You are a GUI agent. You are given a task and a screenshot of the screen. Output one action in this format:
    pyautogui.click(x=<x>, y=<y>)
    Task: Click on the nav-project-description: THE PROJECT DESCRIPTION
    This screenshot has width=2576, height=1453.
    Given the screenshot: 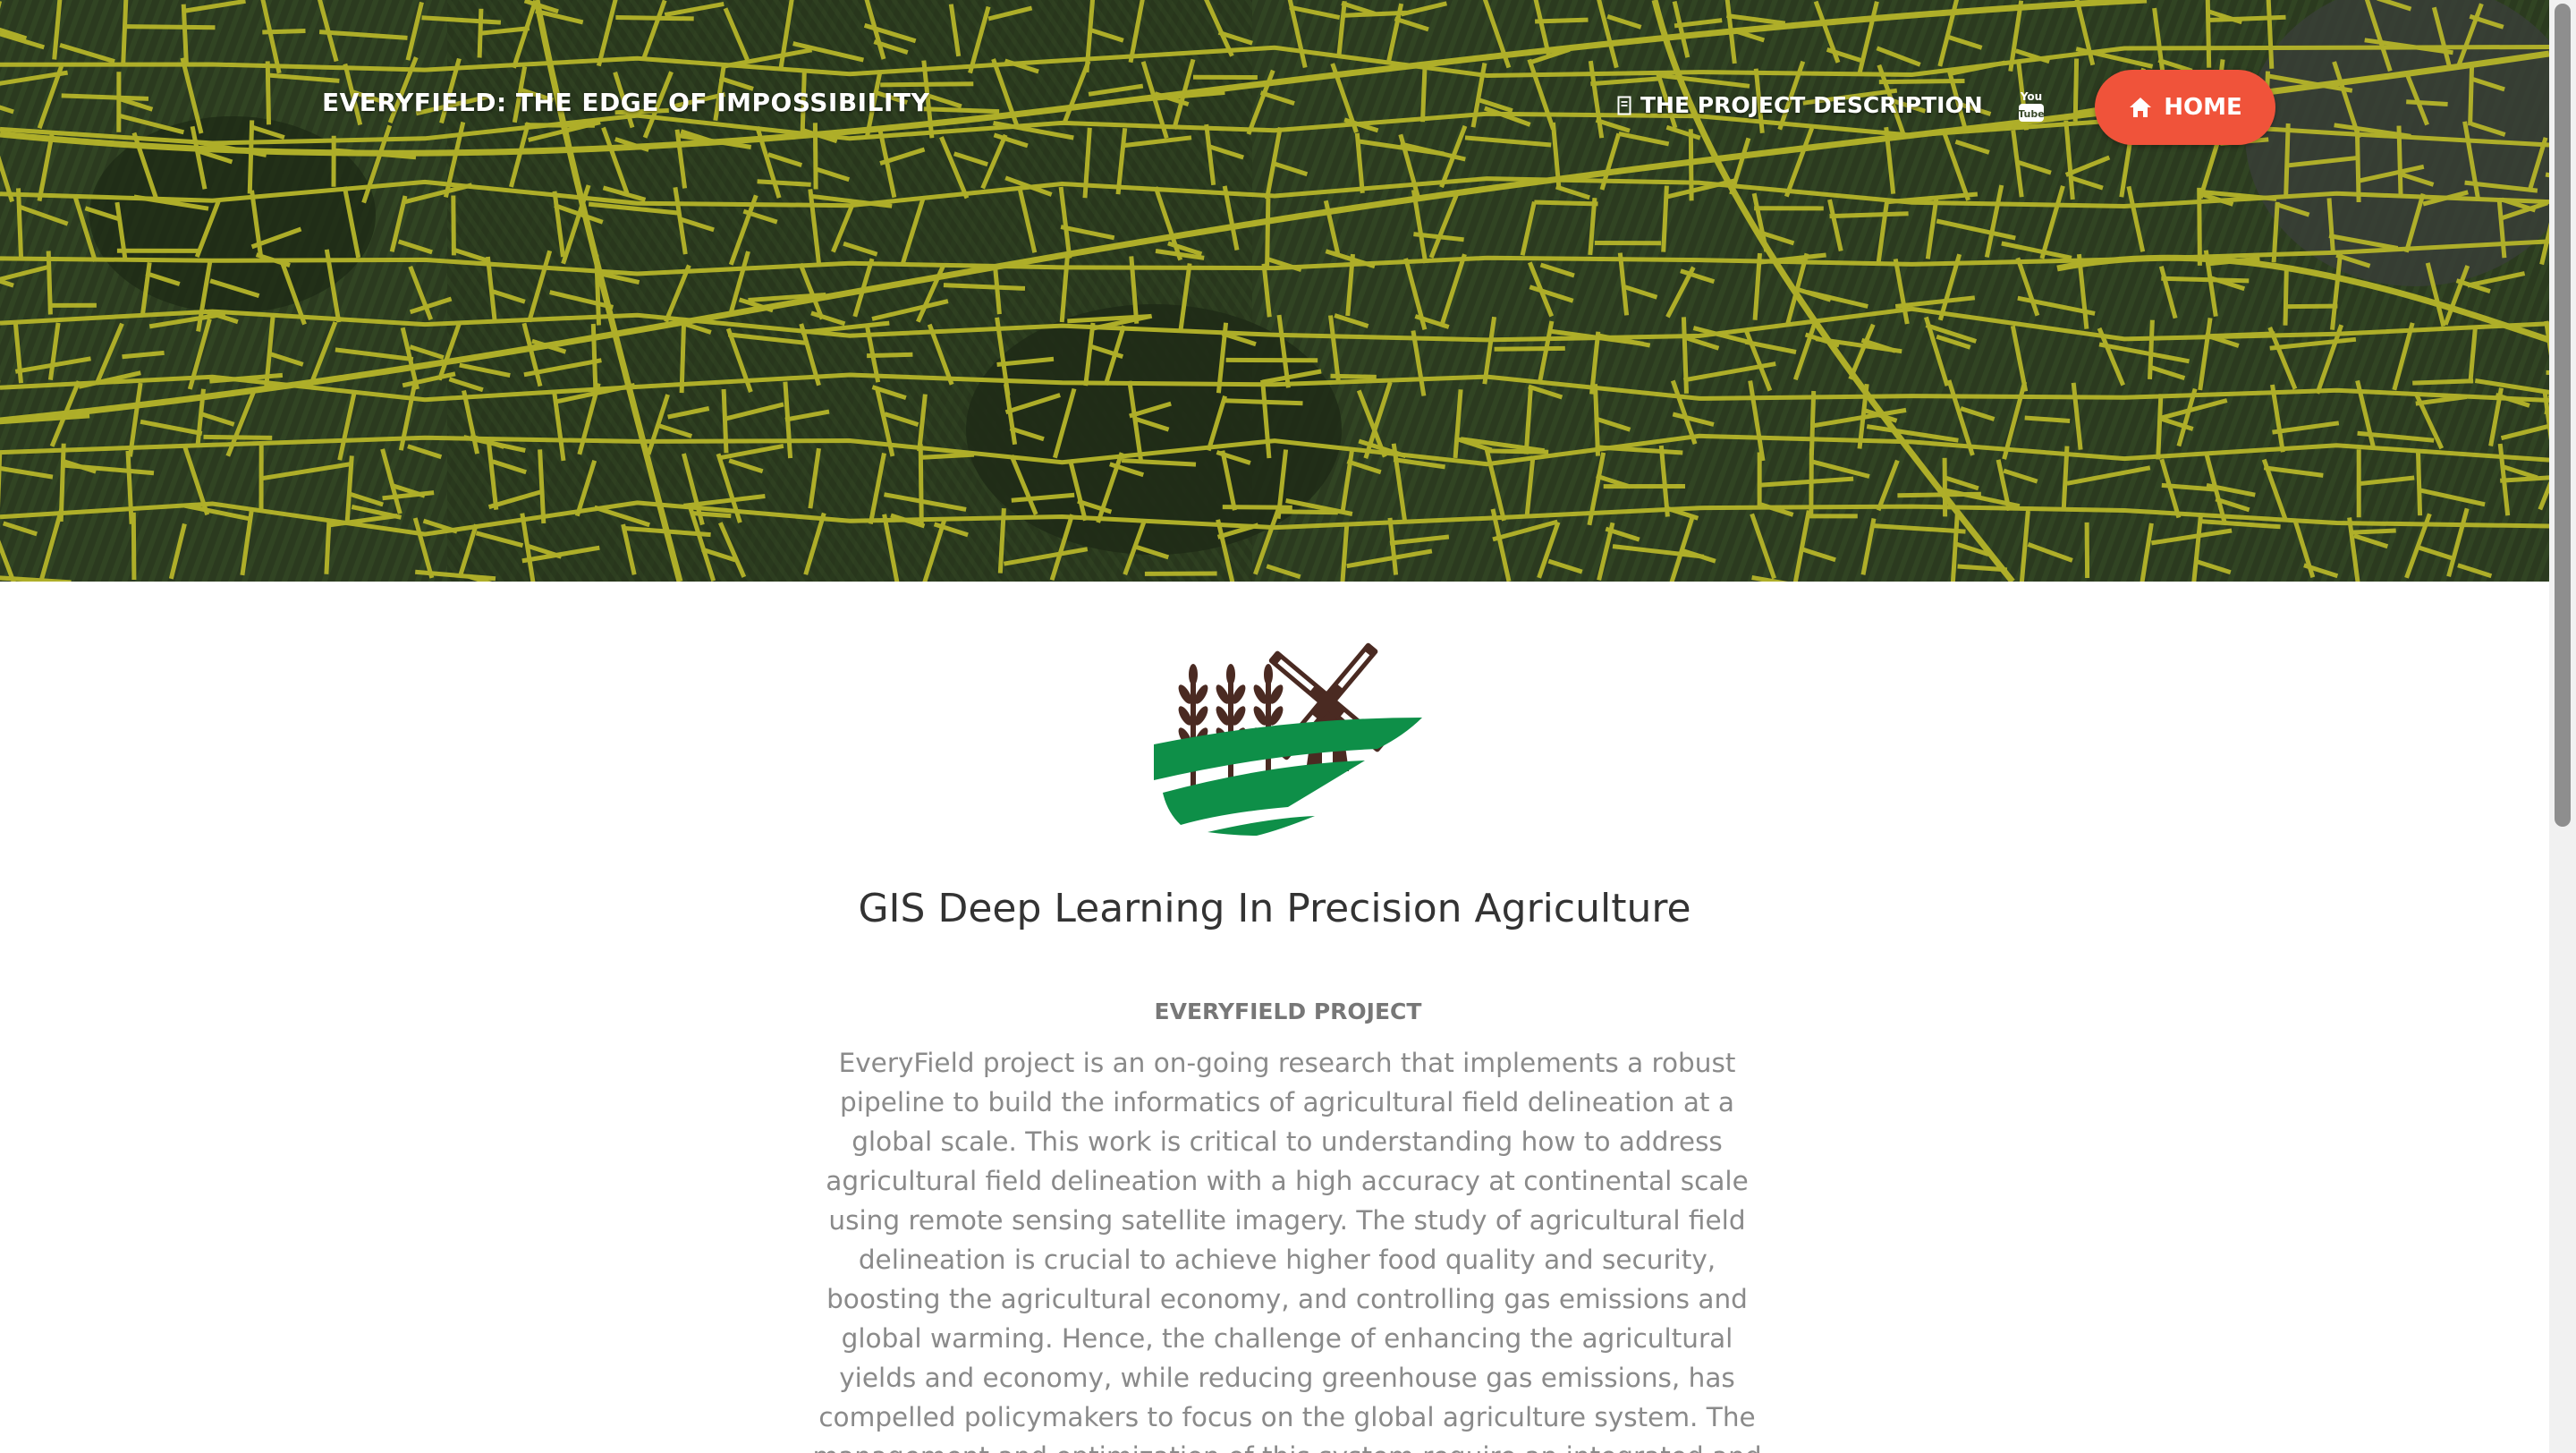 What is the action you would take?
    pyautogui.click(x=1800, y=105)
    